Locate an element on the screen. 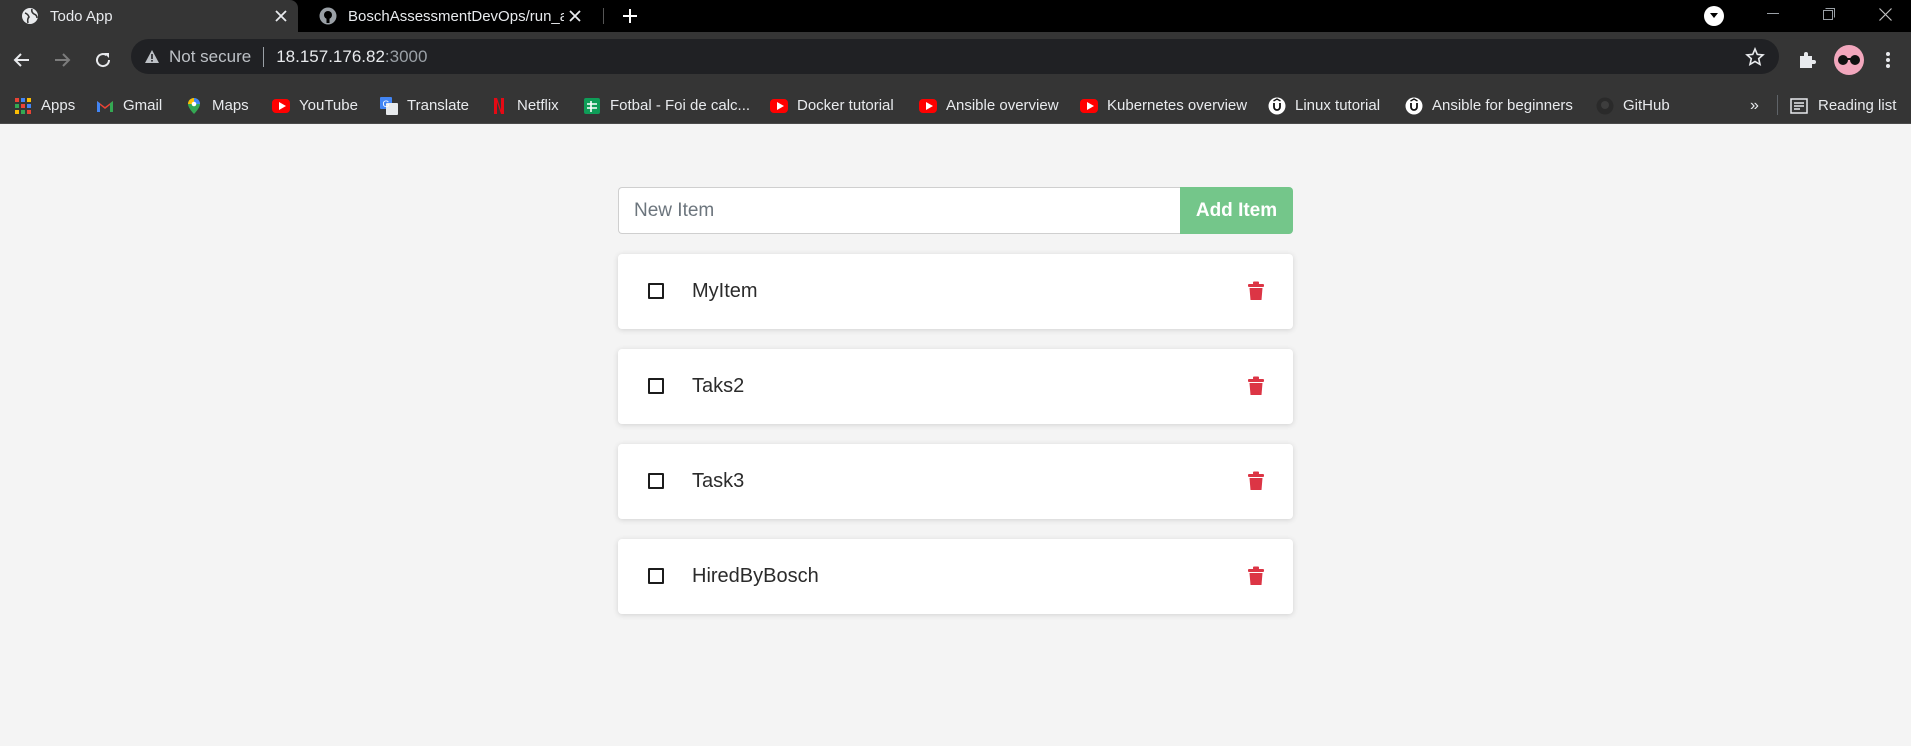  bookmark-label: Translate is located at coordinates (438, 105).